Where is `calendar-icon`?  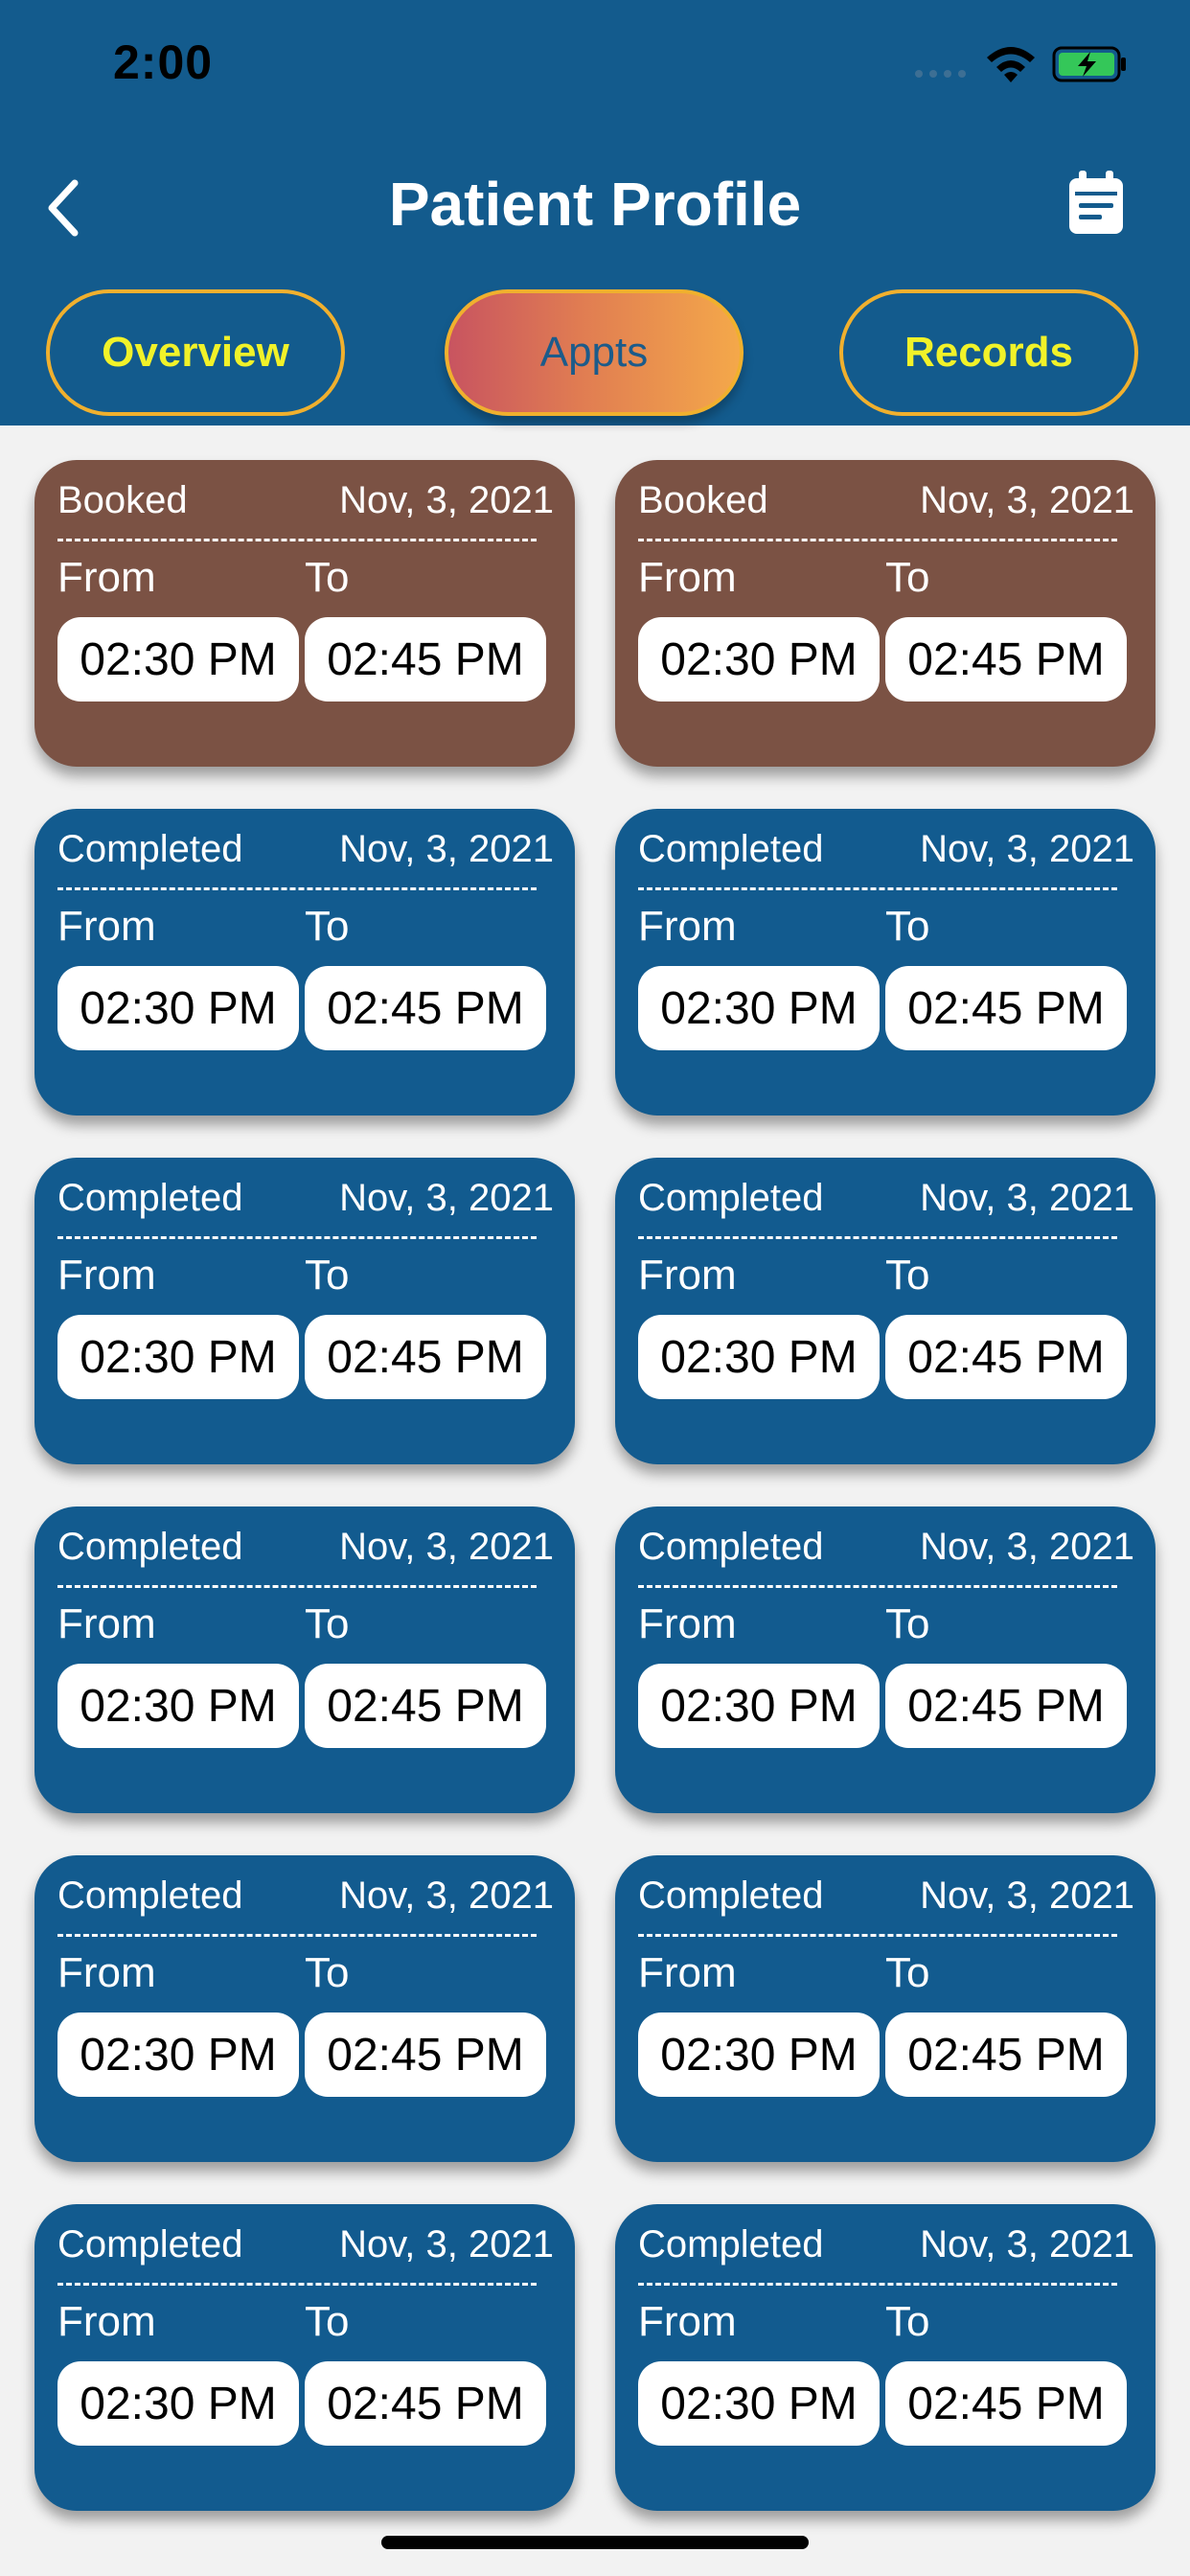 calendar-icon is located at coordinates (1096, 202).